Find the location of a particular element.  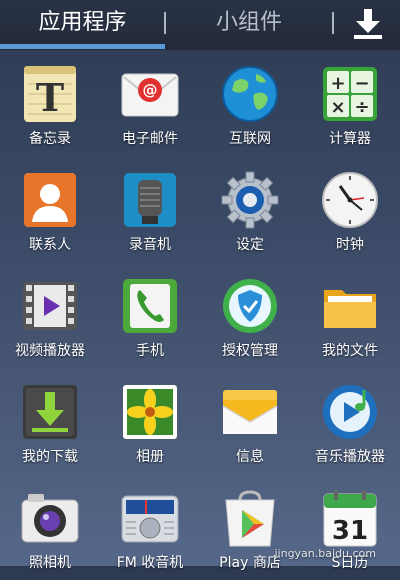

radio-icon is located at coordinates (150, 519).